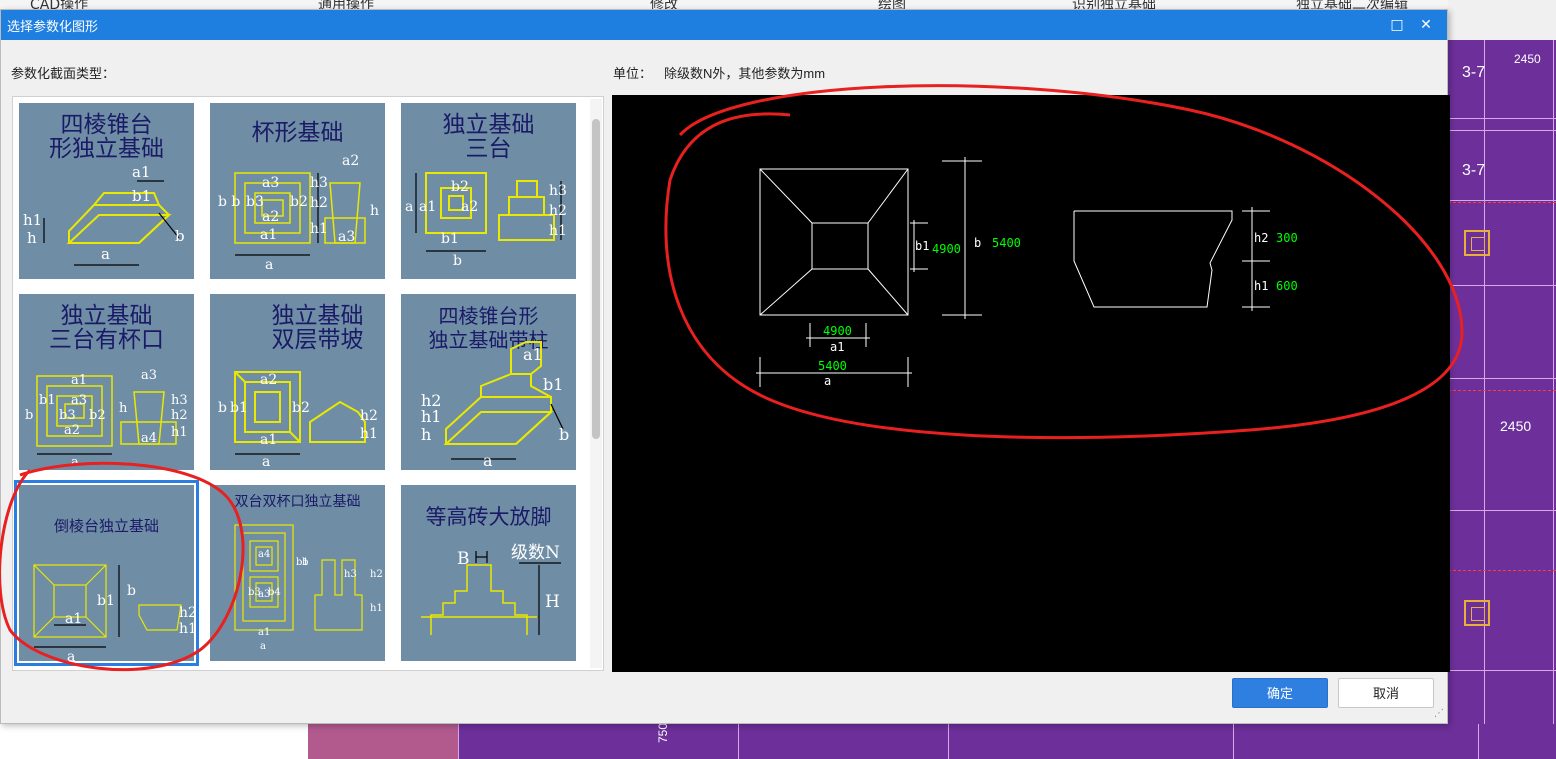  What do you see at coordinates (1426, 25) in the screenshot?
I see `close-icon: ✕` at bounding box center [1426, 25].